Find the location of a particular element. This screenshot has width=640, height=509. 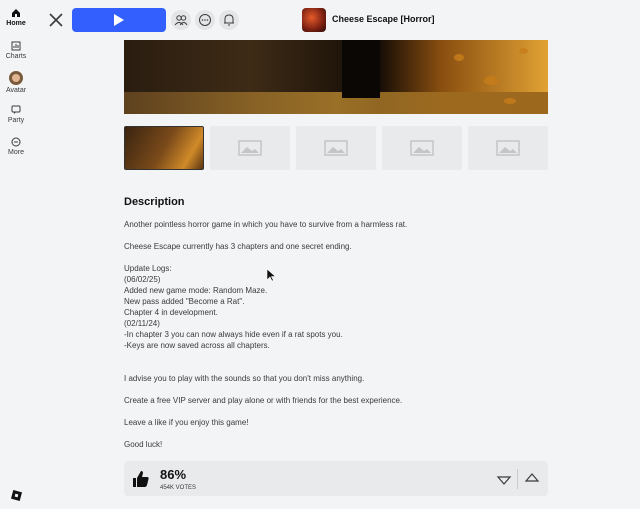

description-line: Update Logs: is located at coordinates (148, 268).